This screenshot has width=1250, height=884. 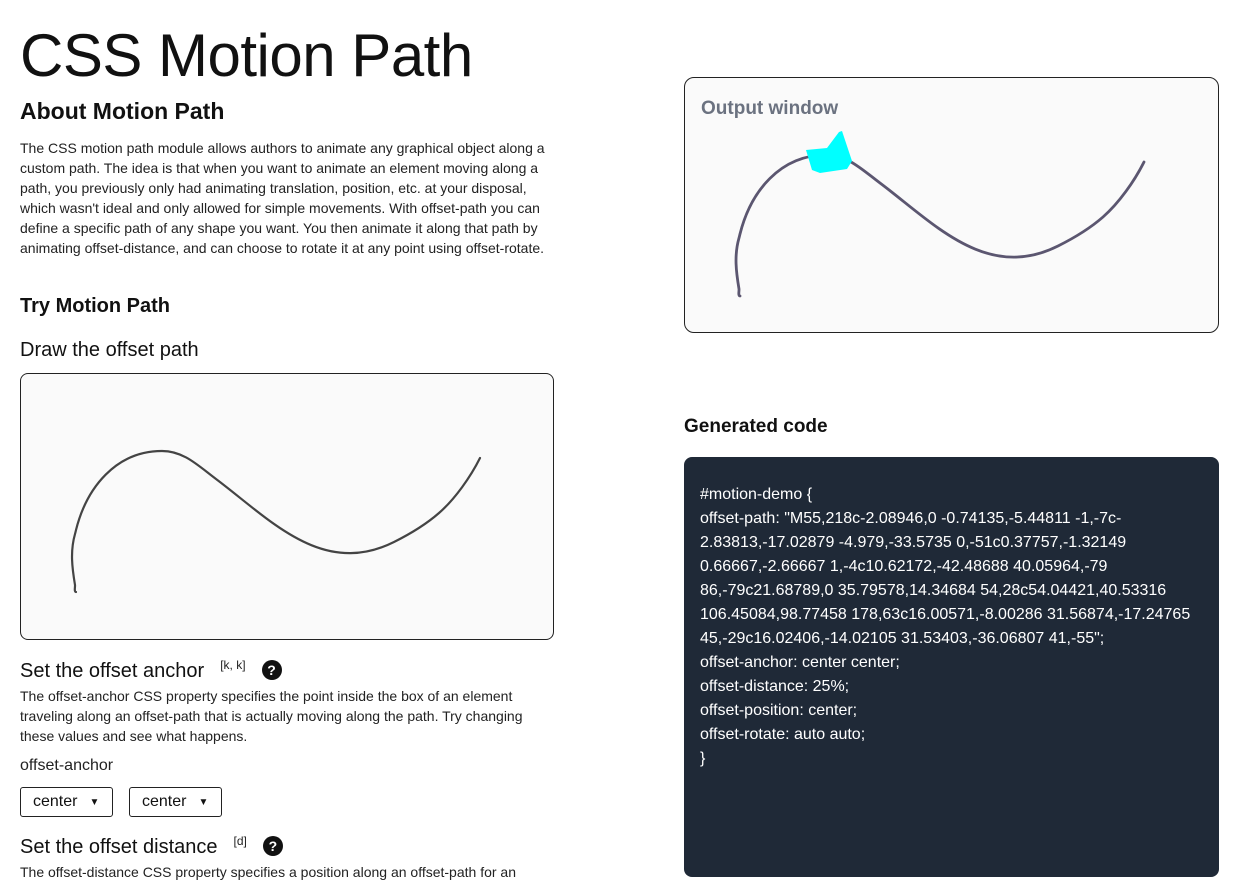 What do you see at coordinates (756, 426) in the screenshot?
I see `generated-code-heading: Generated code` at bounding box center [756, 426].